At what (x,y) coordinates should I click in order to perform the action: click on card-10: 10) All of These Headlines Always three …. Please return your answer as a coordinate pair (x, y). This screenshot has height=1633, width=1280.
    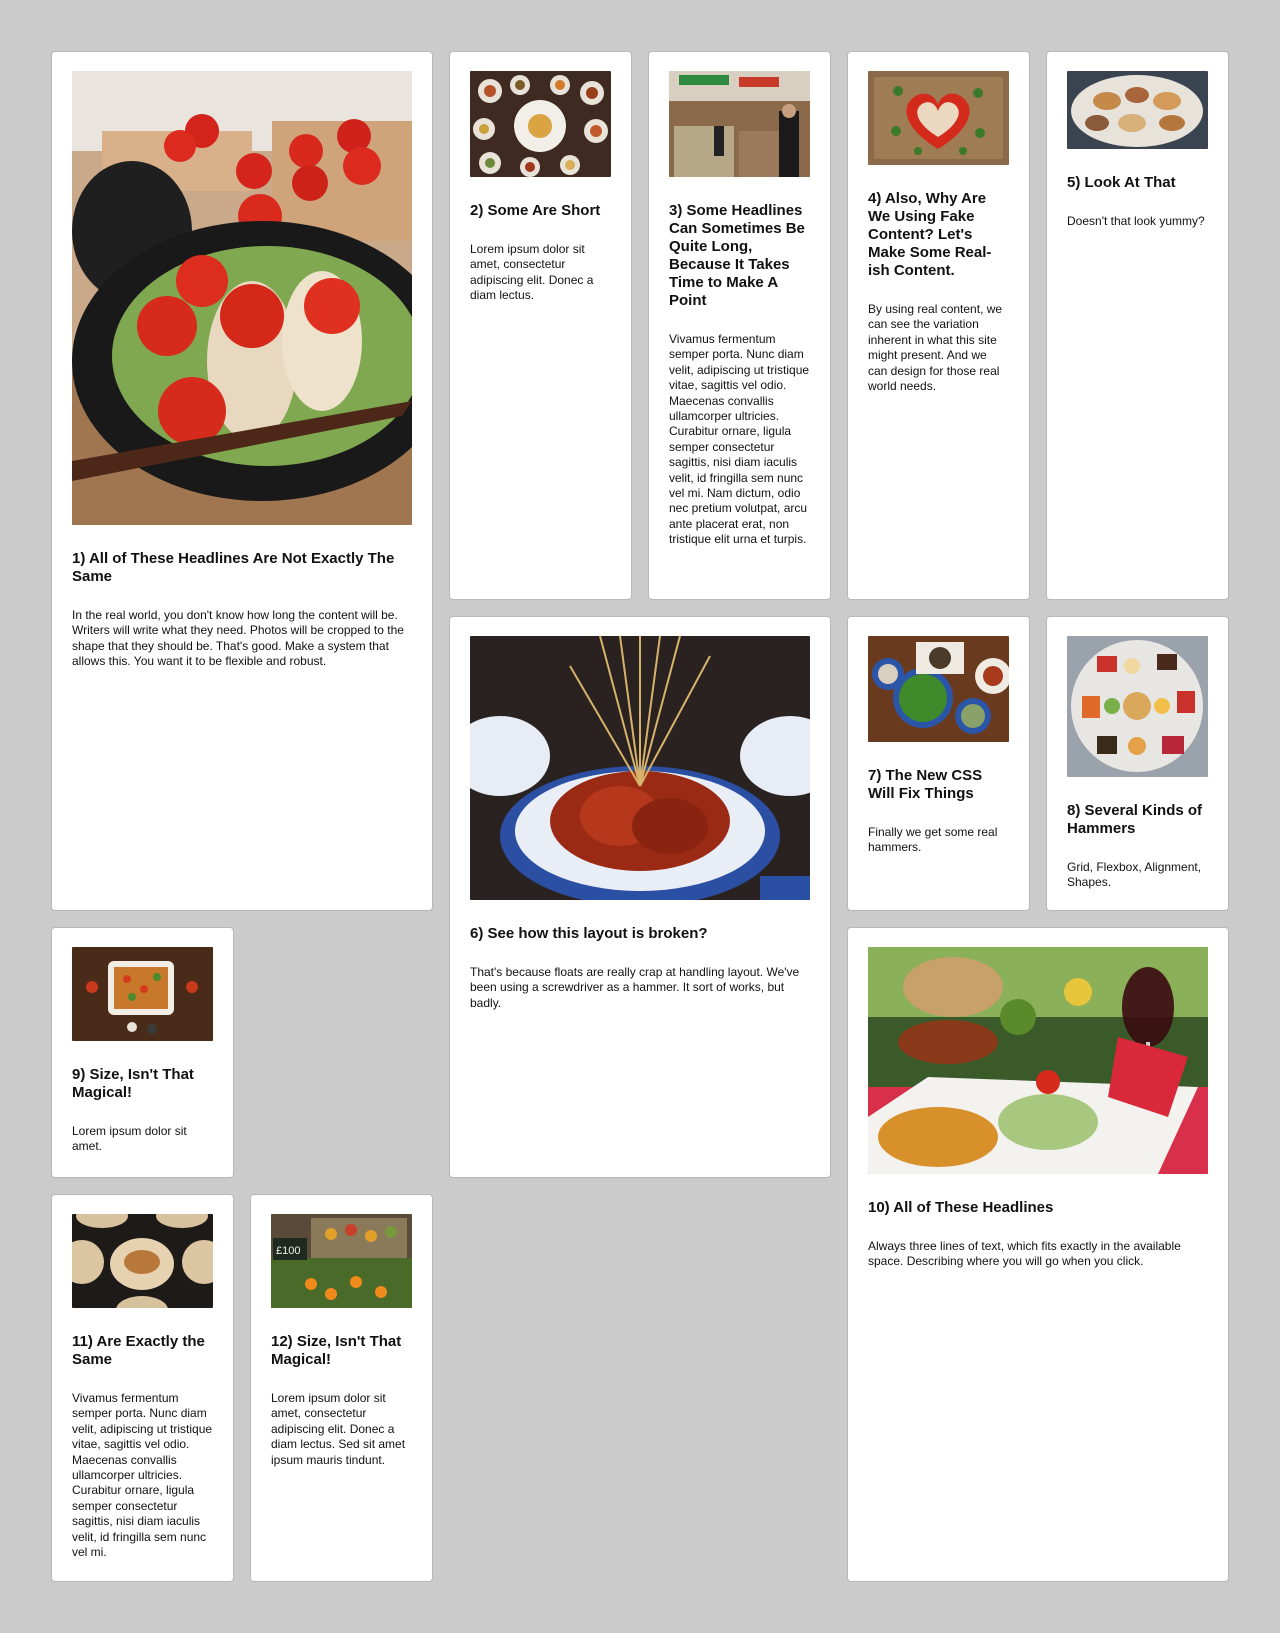
    Looking at the image, I should click on (1038, 1254).